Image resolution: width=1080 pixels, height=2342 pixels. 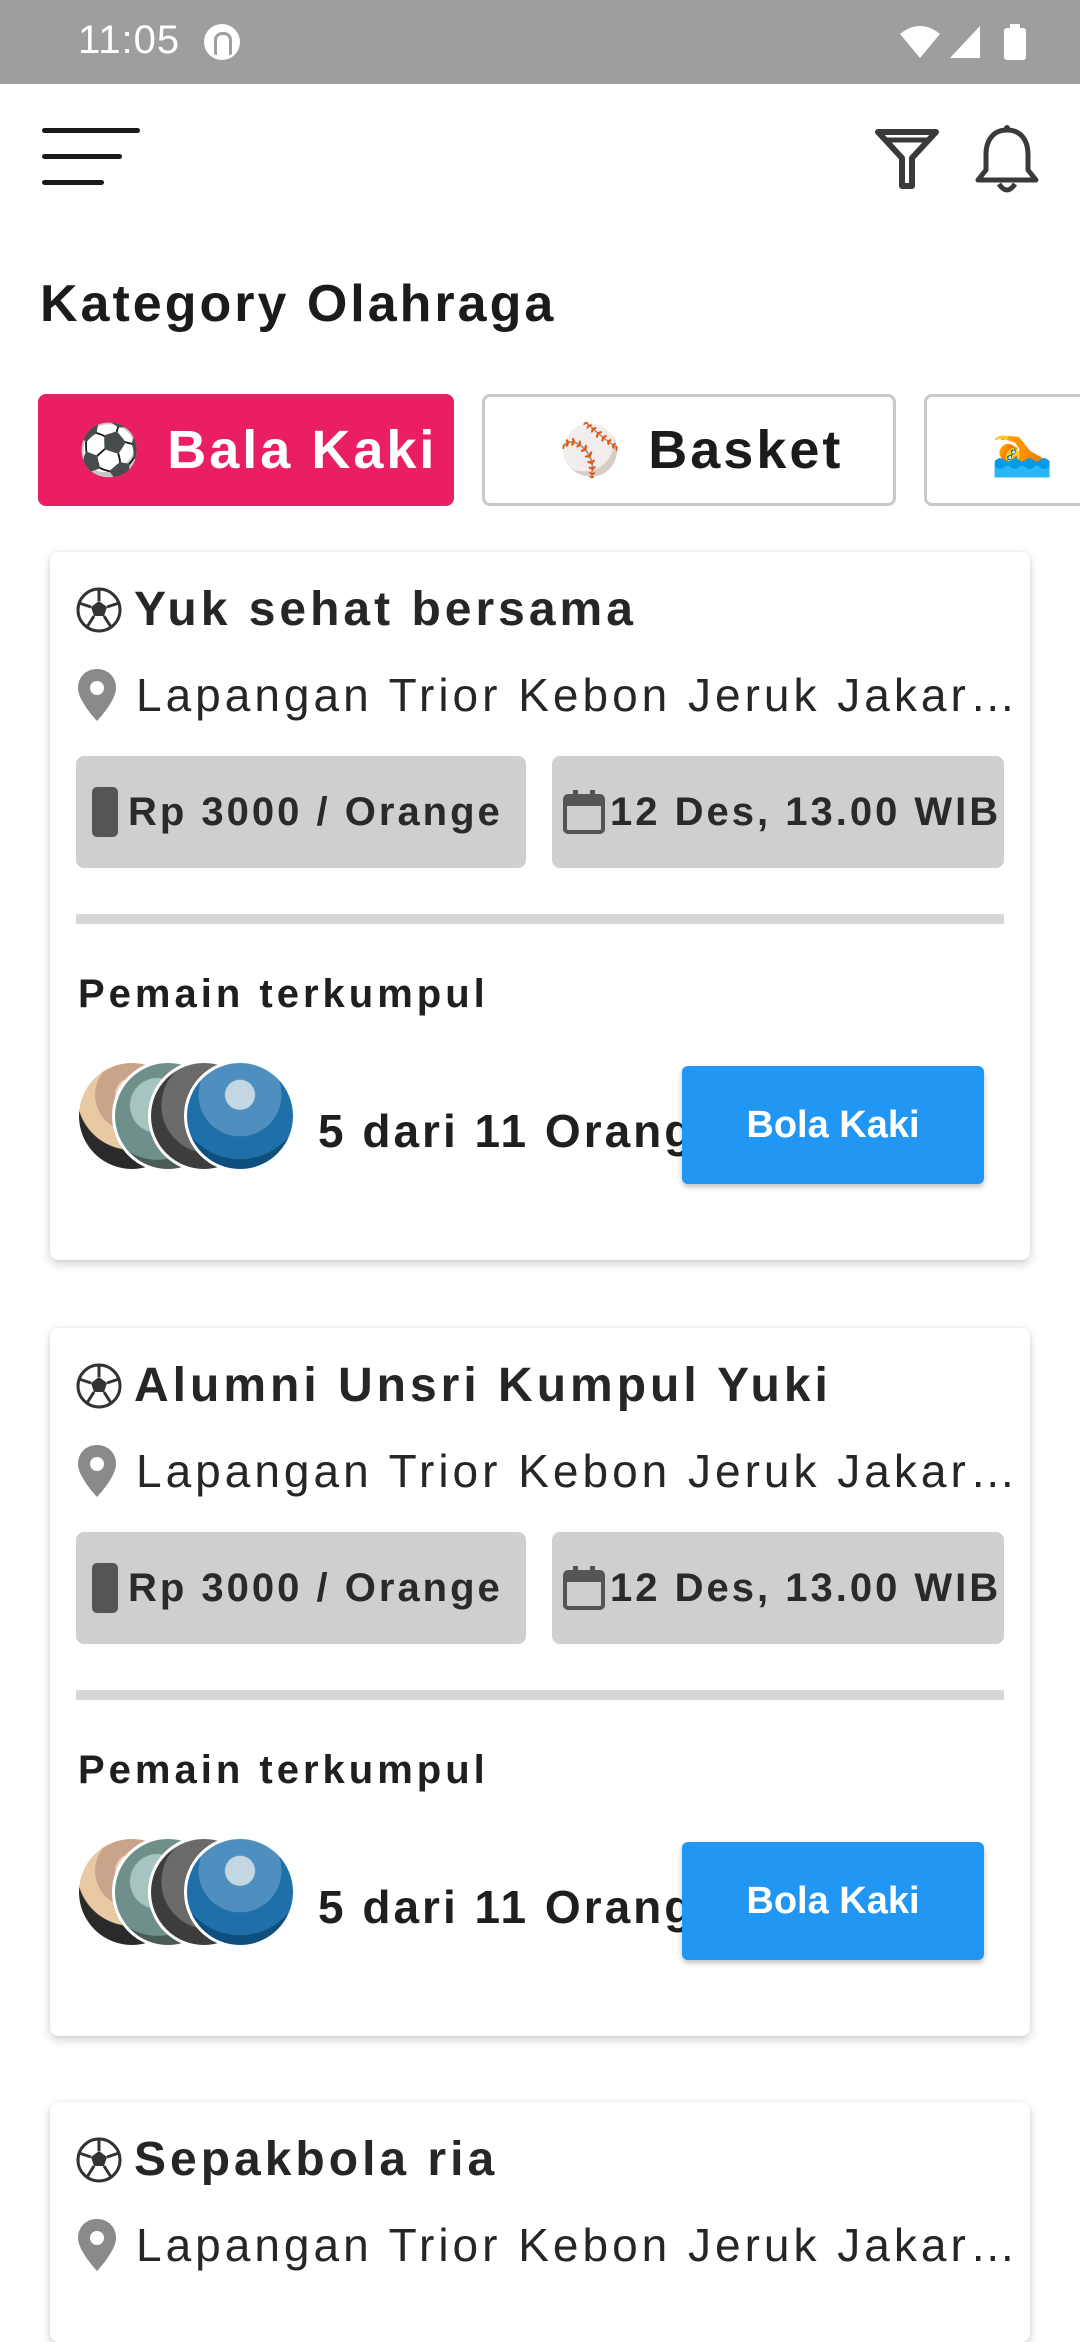 I want to click on event-title-text: Alumni Unsri Kumpul Yuki, so click(x=483, y=1385).